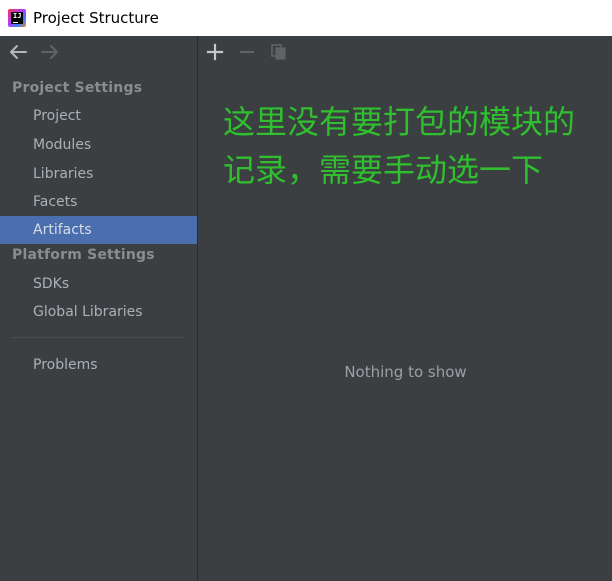 The image size is (612, 581). I want to click on section-header-project-settings: Project Settings, so click(77, 88).